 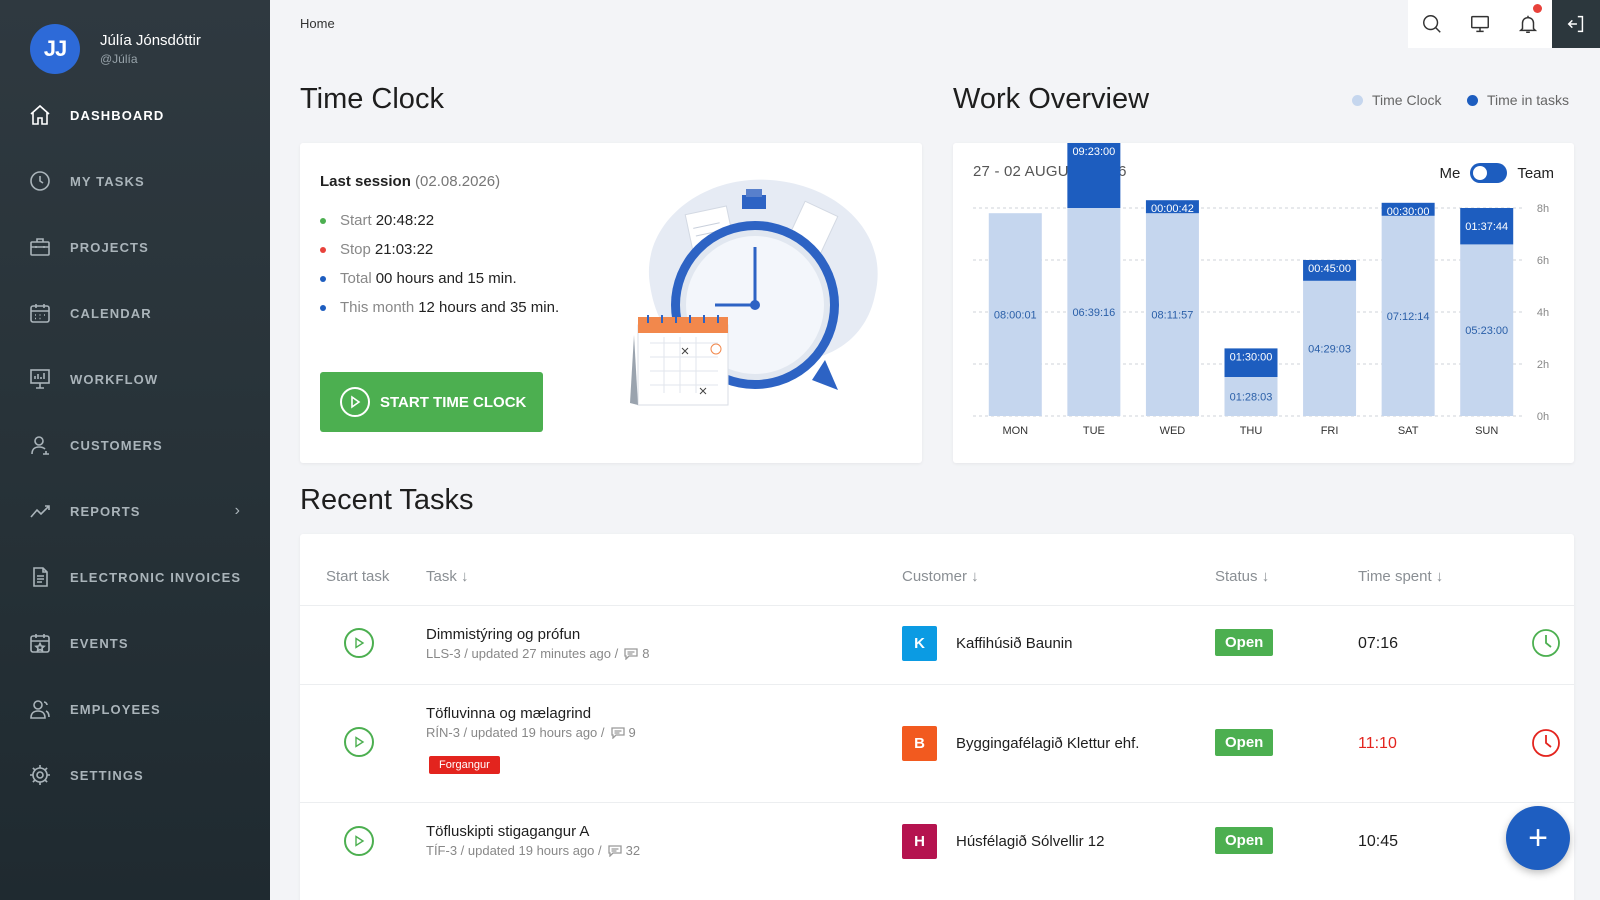 I want to click on comment-count: 9, so click(x=632, y=732).